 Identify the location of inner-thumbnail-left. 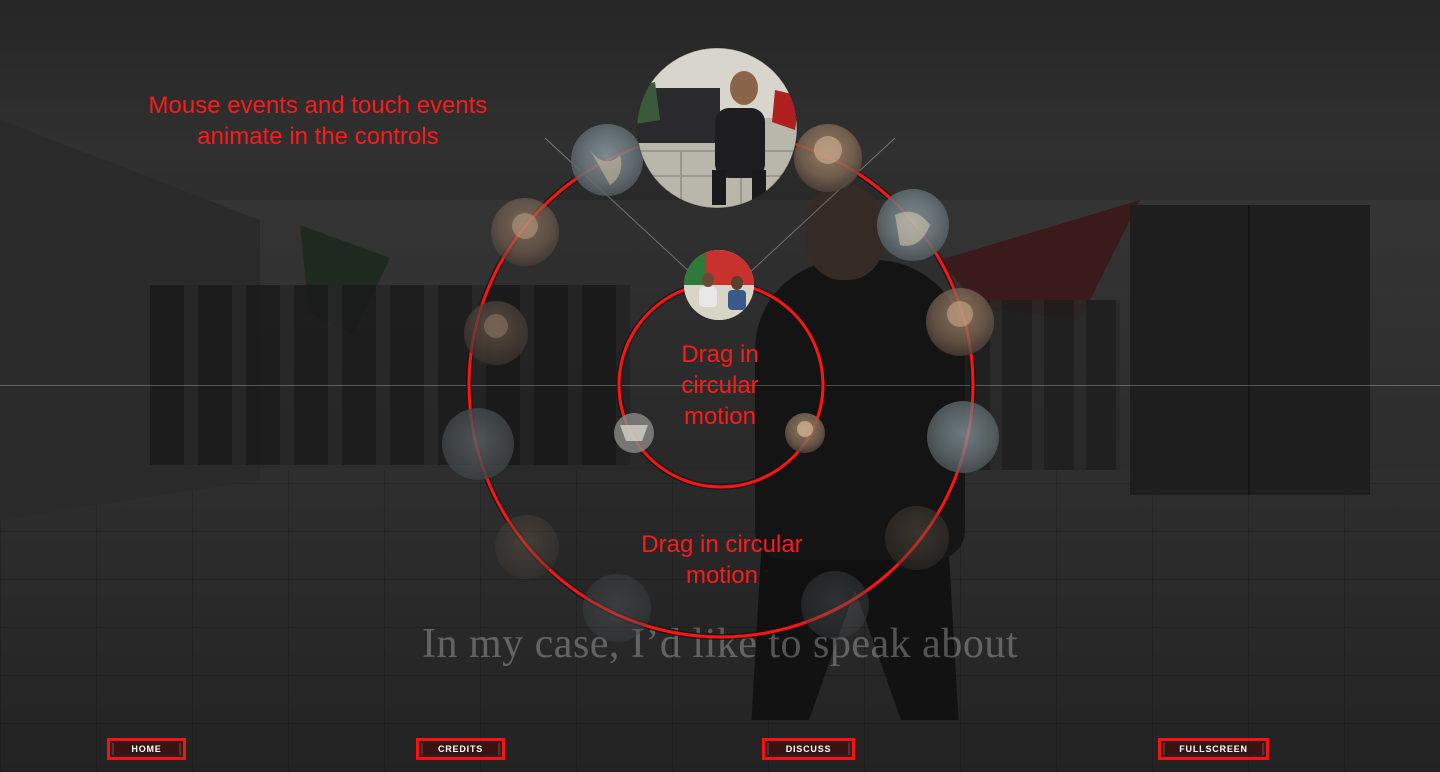
(634, 433).